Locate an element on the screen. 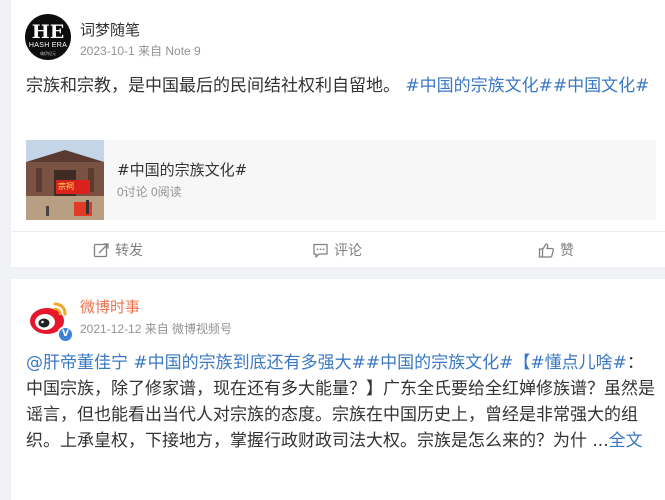 This screenshot has width=665, height=500. comment-label: 评论 is located at coordinates (348, 251).